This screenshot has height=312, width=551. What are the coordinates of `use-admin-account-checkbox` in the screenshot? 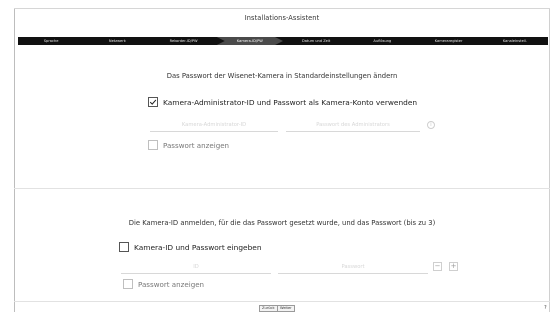 It's located at (153, 102).